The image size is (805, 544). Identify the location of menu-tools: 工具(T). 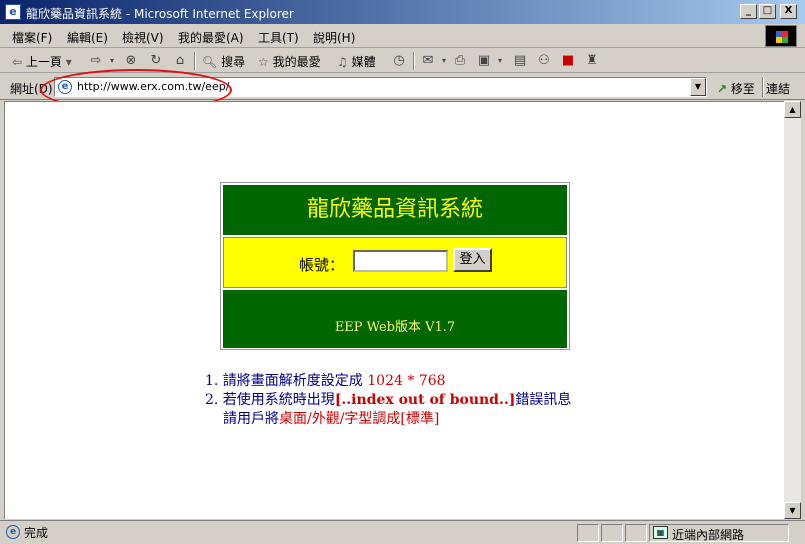
(278, 37).